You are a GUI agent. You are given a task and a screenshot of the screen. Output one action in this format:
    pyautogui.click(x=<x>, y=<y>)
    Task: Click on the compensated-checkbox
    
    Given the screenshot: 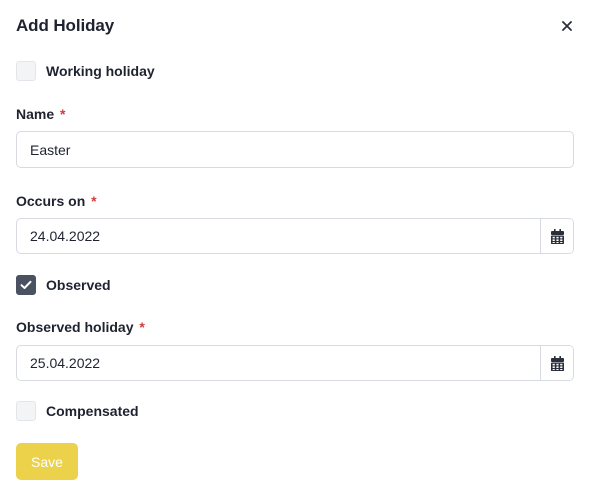 What is the action you would take?
    pyautogui.click(x=26, y=411)
    